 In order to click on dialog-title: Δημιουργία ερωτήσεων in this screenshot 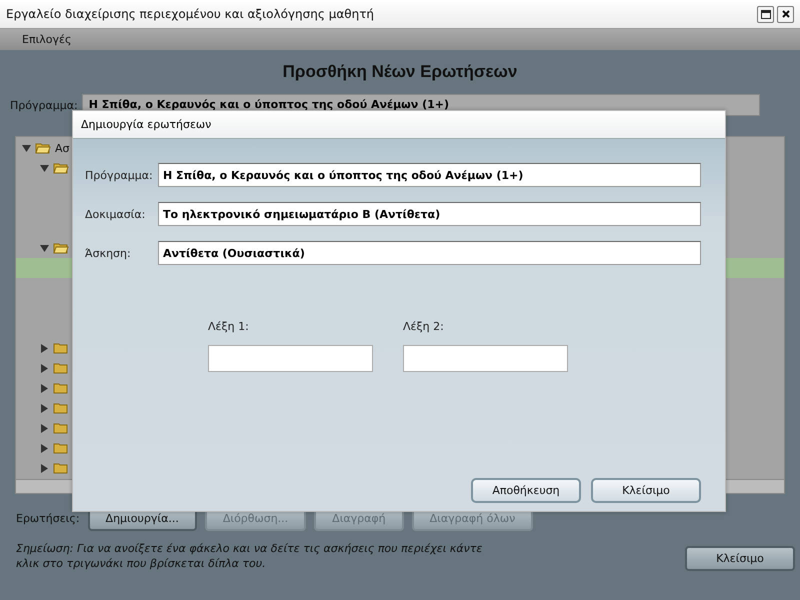, I will do `click(399, 125)`.